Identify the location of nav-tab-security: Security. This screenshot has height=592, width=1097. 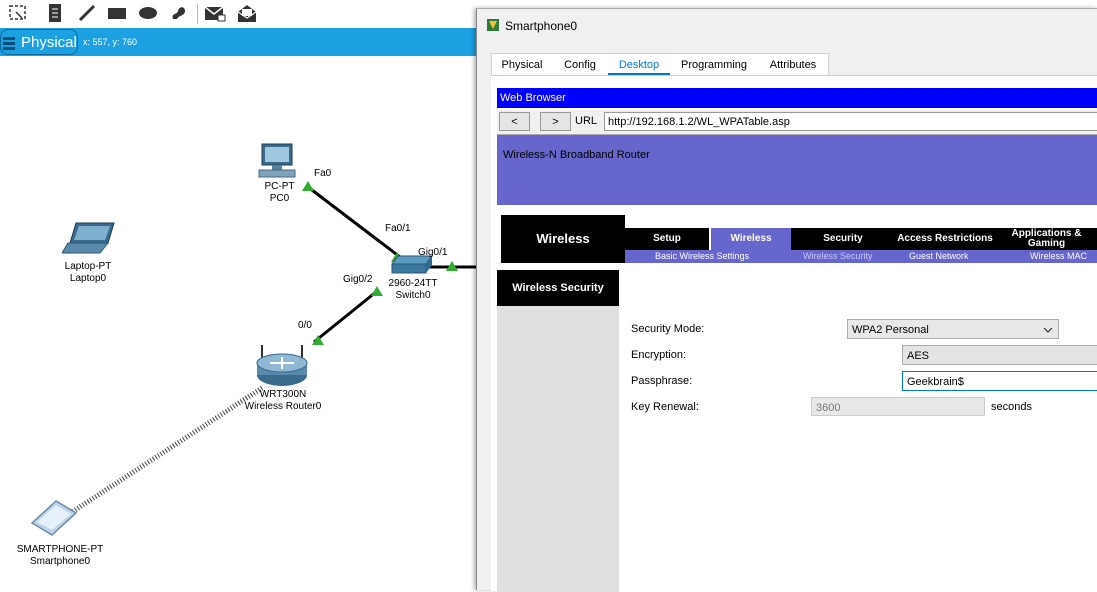
(843, 239).